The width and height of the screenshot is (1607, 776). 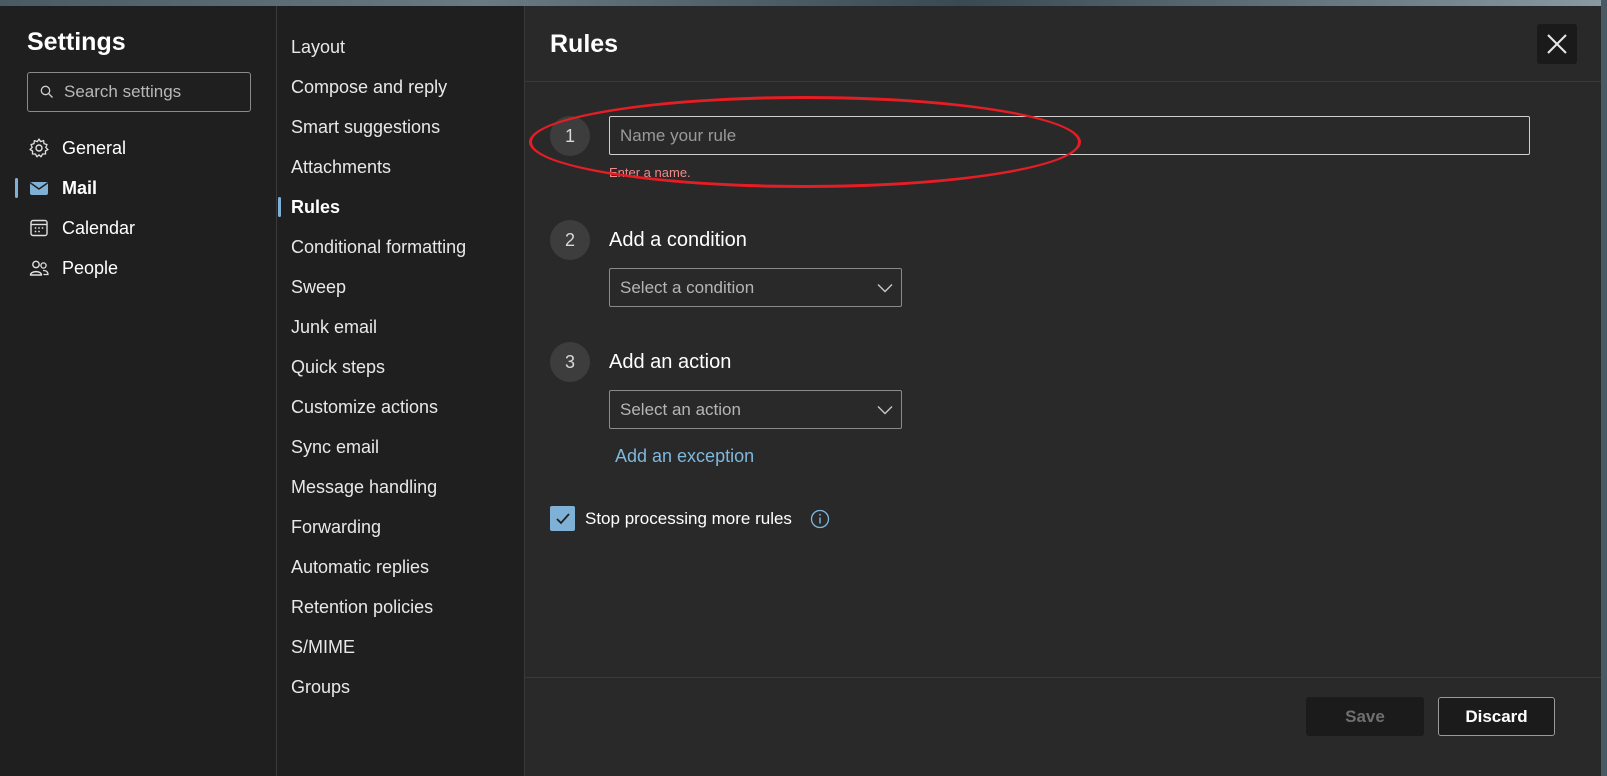 I want to click on nav-item-calendar: Calendar, so click(x=138, y=228).